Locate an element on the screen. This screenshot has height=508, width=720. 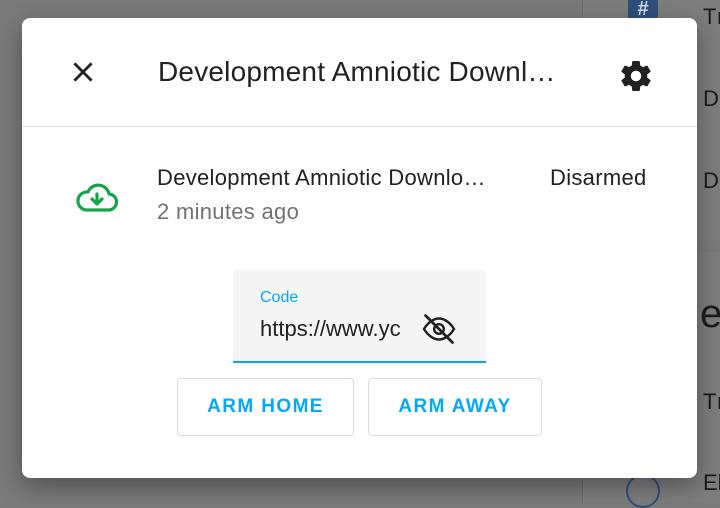
eye-off-icon is located at coordinates (439, 329).